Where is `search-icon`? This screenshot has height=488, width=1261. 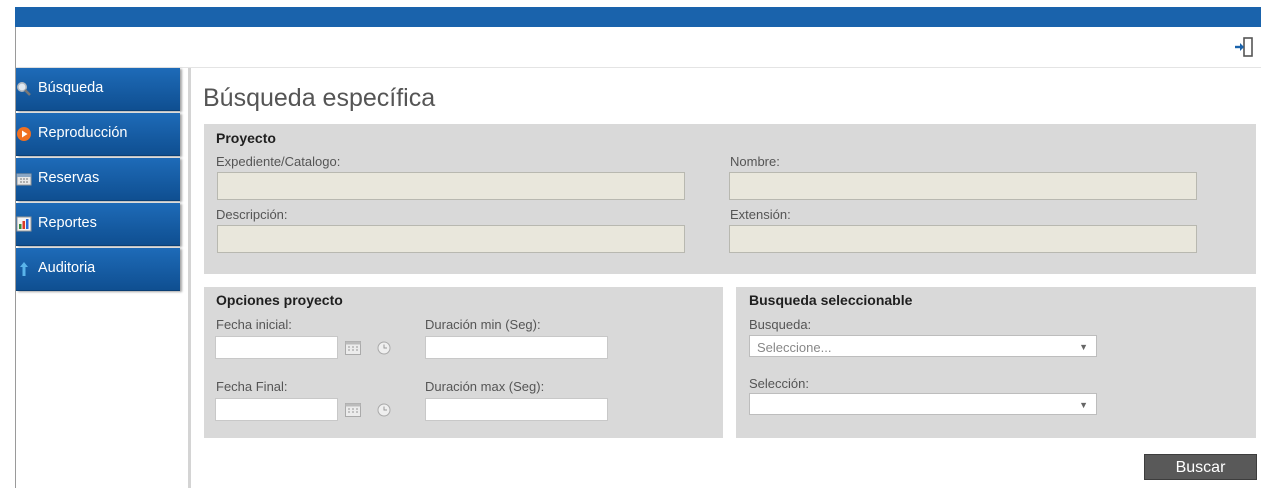 search-icon is located at coordinates (24, 89).